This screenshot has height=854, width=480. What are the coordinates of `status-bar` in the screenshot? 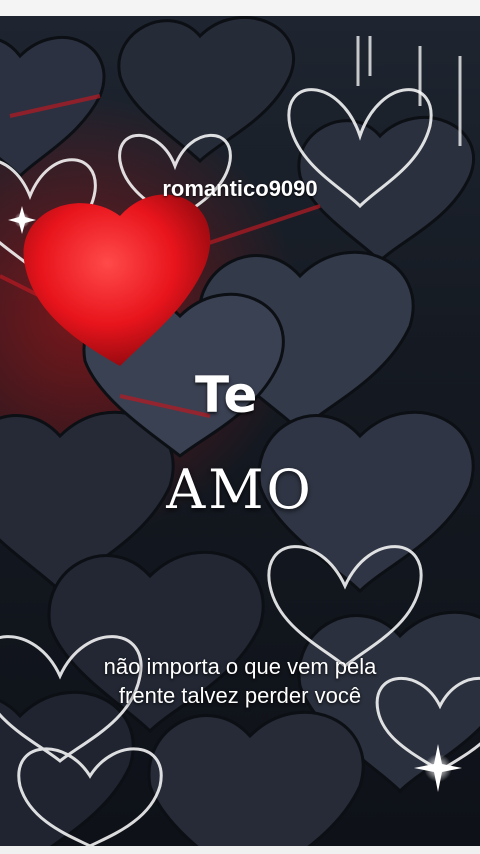 It's located at (240, 8).